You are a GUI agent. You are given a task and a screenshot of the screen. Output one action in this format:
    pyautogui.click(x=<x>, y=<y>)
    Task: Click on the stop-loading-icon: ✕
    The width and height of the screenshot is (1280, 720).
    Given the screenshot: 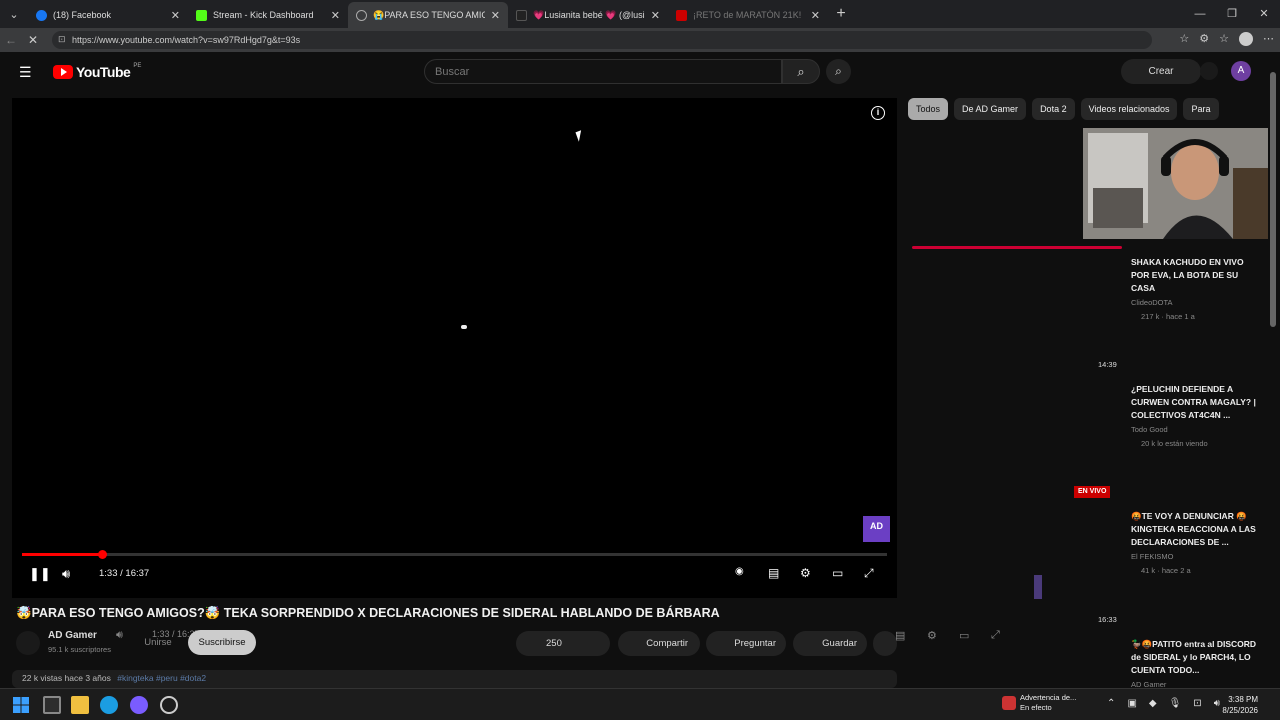 What is the action you would take?
    pyautogui.click(x=33, y=40)
    